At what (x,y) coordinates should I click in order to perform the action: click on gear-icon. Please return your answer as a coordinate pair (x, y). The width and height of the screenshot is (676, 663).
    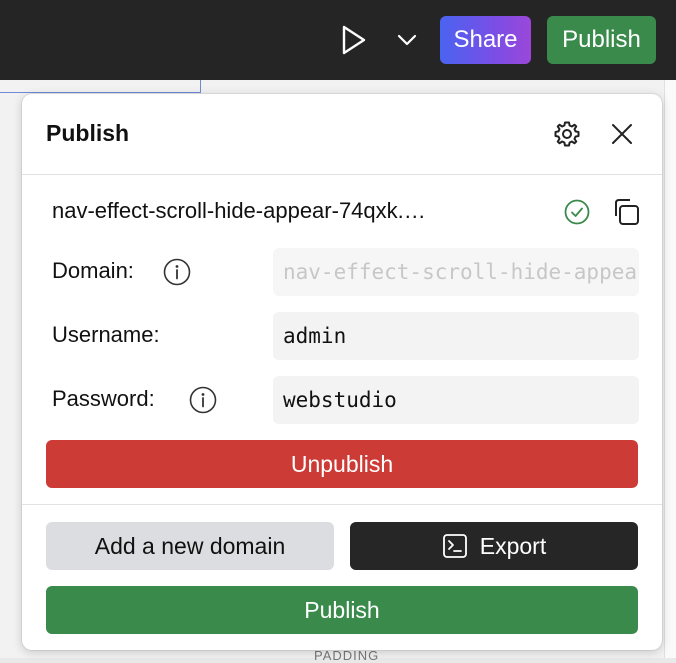
    Looking at the image, I should click on (567, 134).